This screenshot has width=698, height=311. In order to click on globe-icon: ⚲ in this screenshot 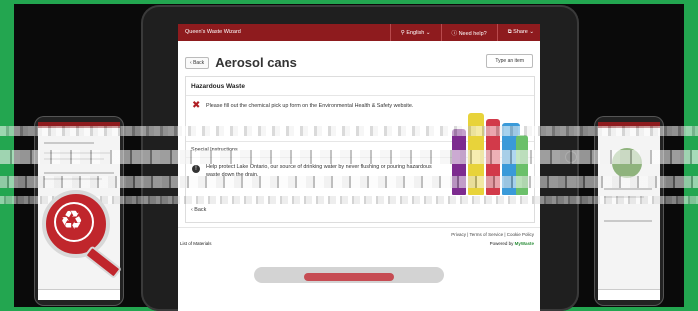, I will do `click(402, 32)`.